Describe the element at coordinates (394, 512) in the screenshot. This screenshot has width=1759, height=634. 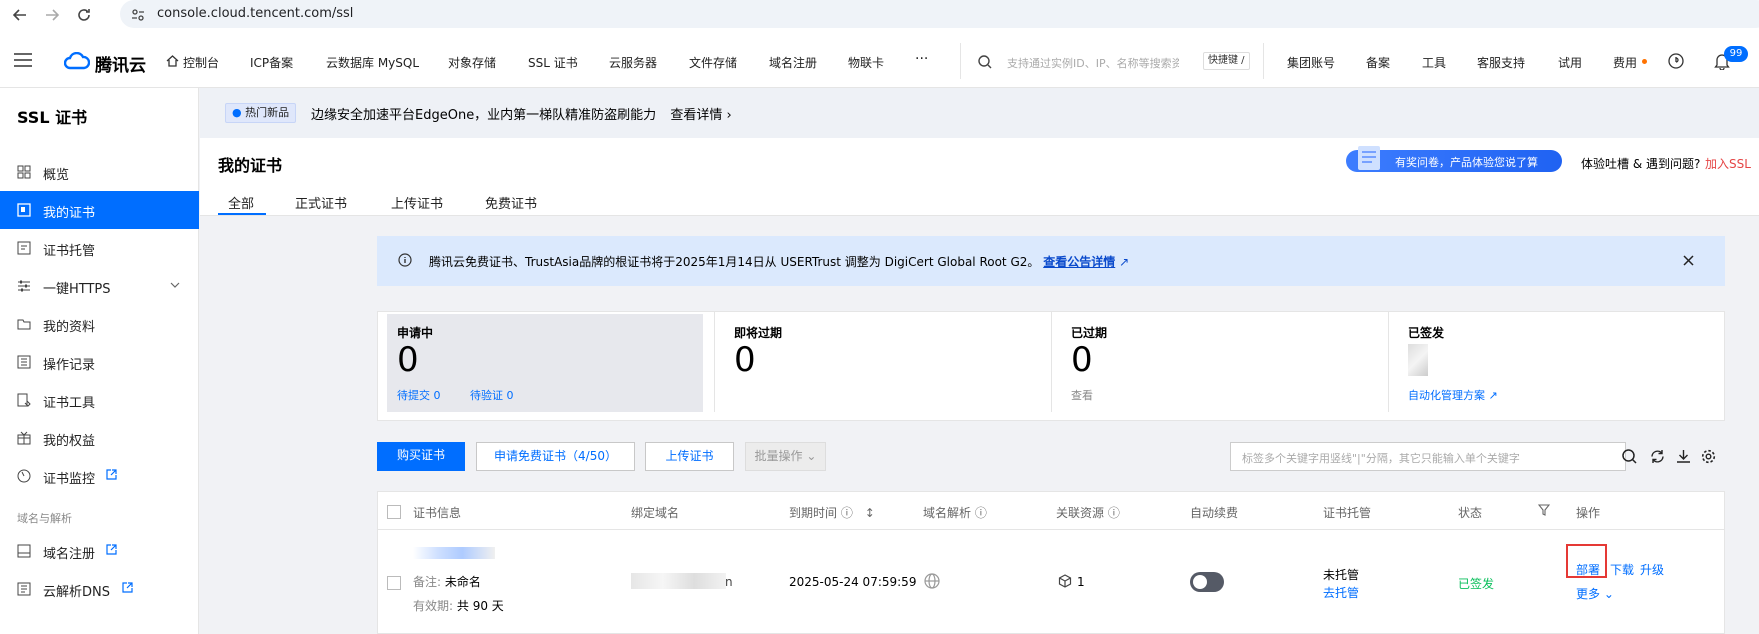
I see `select-all-checkbox` at that location.